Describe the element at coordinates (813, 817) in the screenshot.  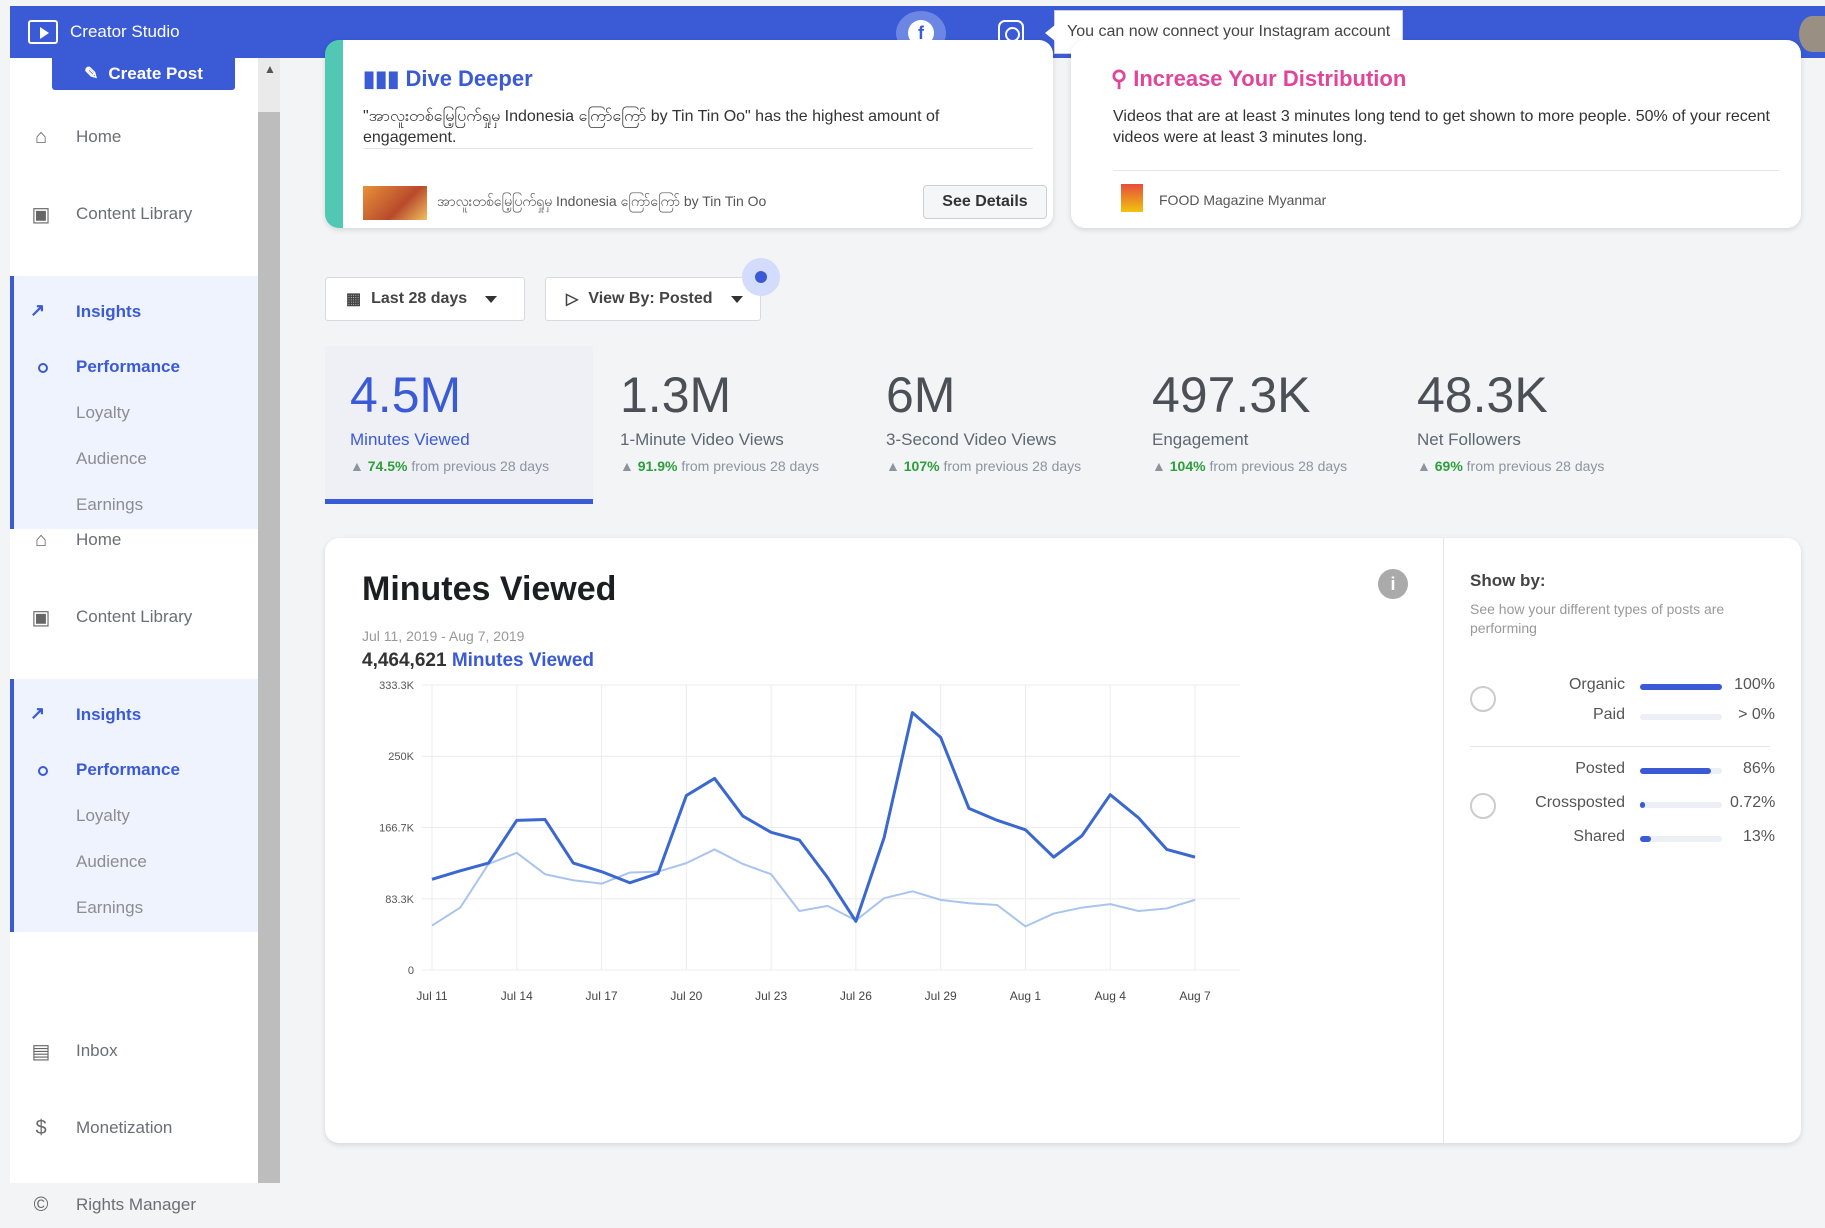
I see `series-line` at that location.